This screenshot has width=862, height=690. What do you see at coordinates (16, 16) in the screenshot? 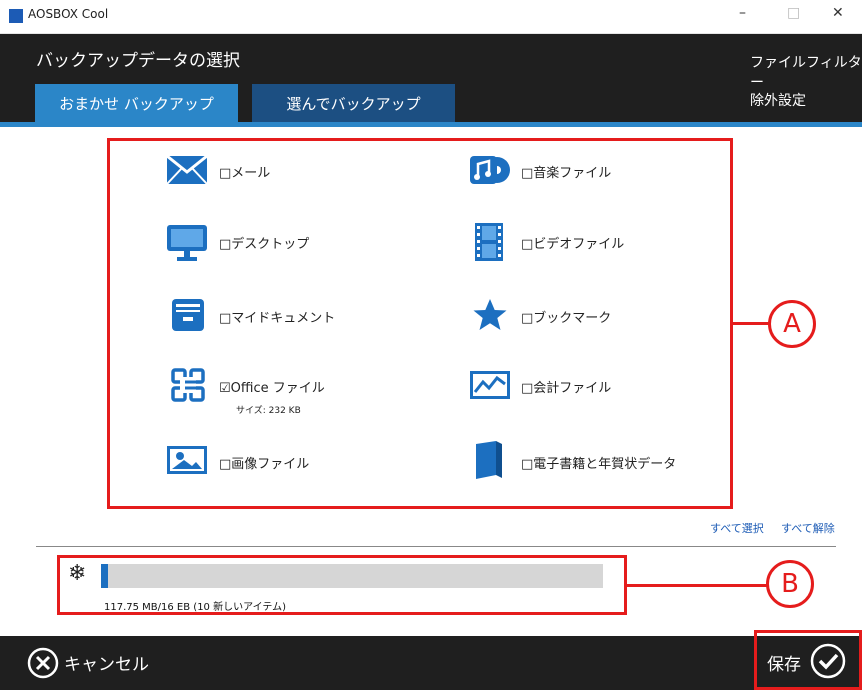
I see `app-logo-icon` at bounding box center [16, 16].